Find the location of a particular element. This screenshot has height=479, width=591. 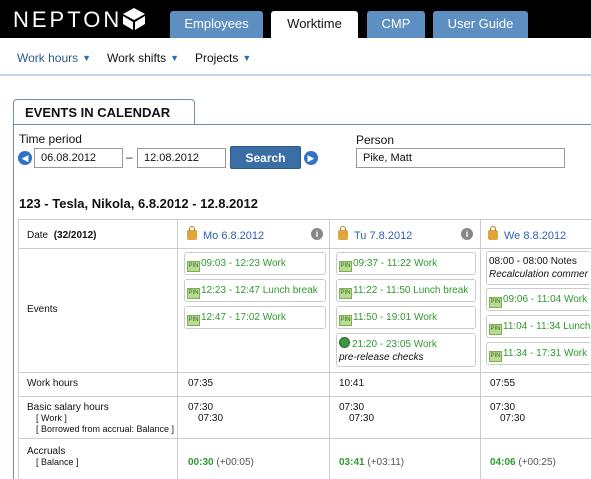

date-row-label: Date (32/2012) is located at coordinates (62, 235).